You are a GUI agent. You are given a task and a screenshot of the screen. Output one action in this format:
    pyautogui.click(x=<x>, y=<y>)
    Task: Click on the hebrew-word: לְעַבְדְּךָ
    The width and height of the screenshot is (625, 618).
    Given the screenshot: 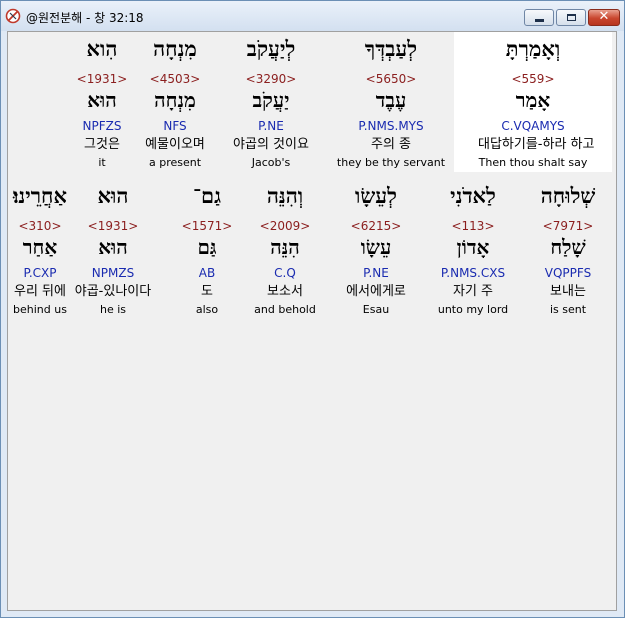 What is the action you would take?
    pyautogui.click(x=391, y=48)
    